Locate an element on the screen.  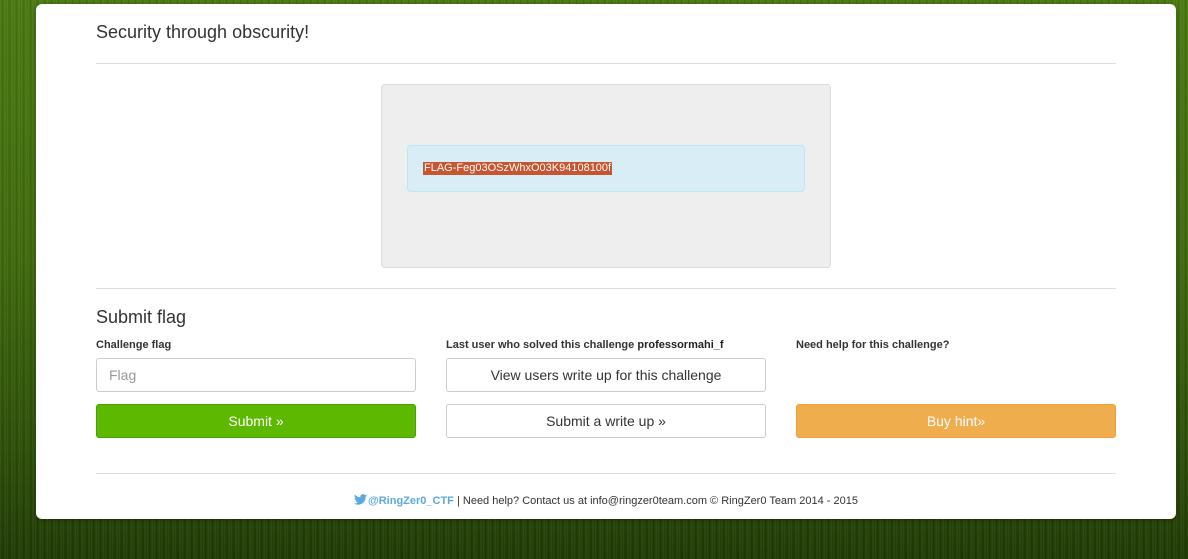
flag-input is located at coordinates (256, 375).